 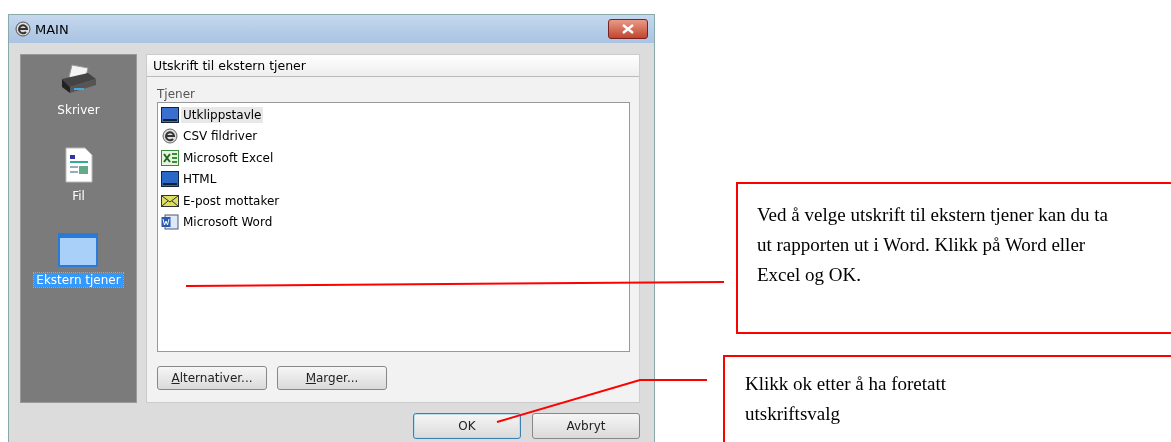 I want to click on server-item: CSV fildriver, so click(x=220, y=136).